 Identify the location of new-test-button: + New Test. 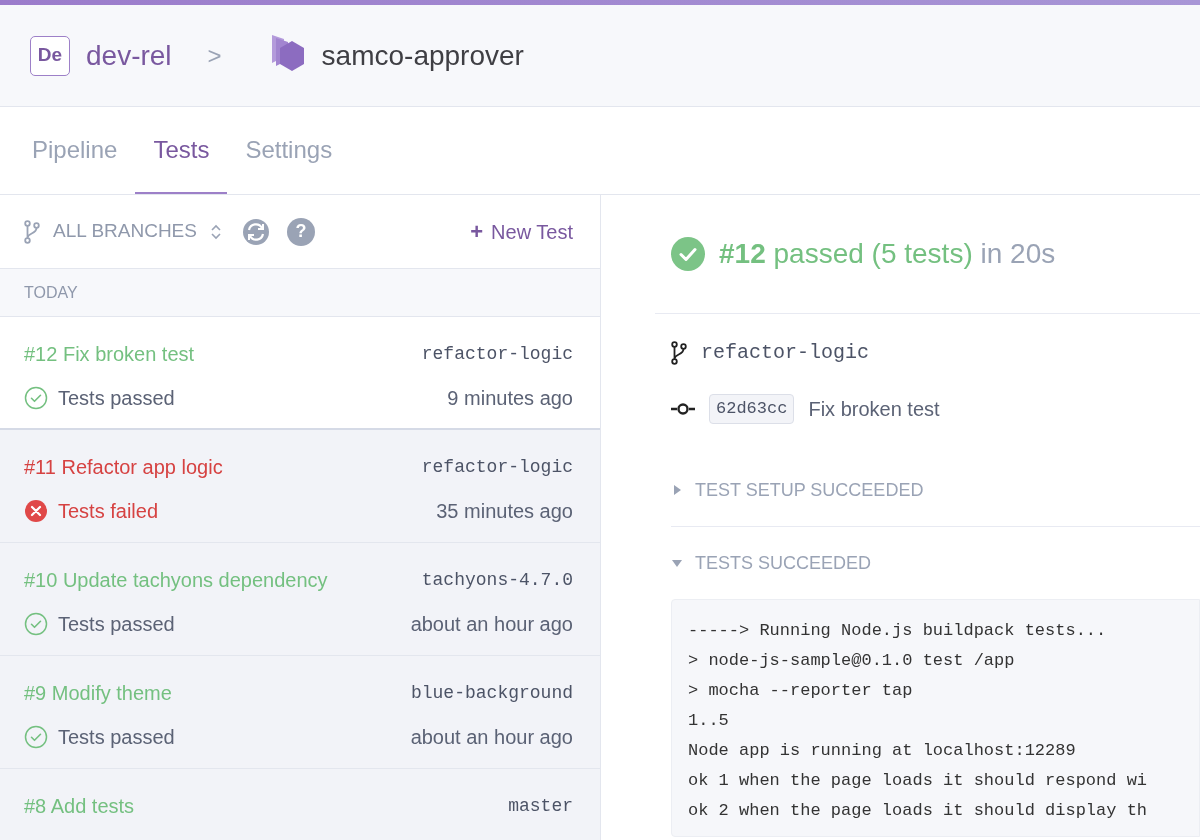
(521, 231).